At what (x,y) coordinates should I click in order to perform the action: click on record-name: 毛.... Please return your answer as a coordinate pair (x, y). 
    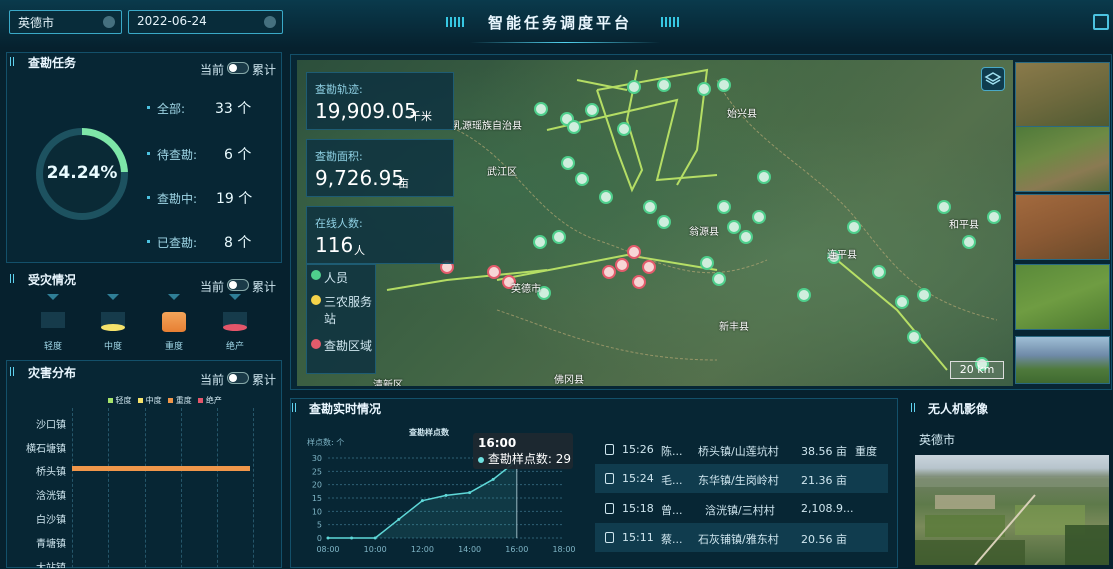
    Looking at the image, I should click on (672, 480).